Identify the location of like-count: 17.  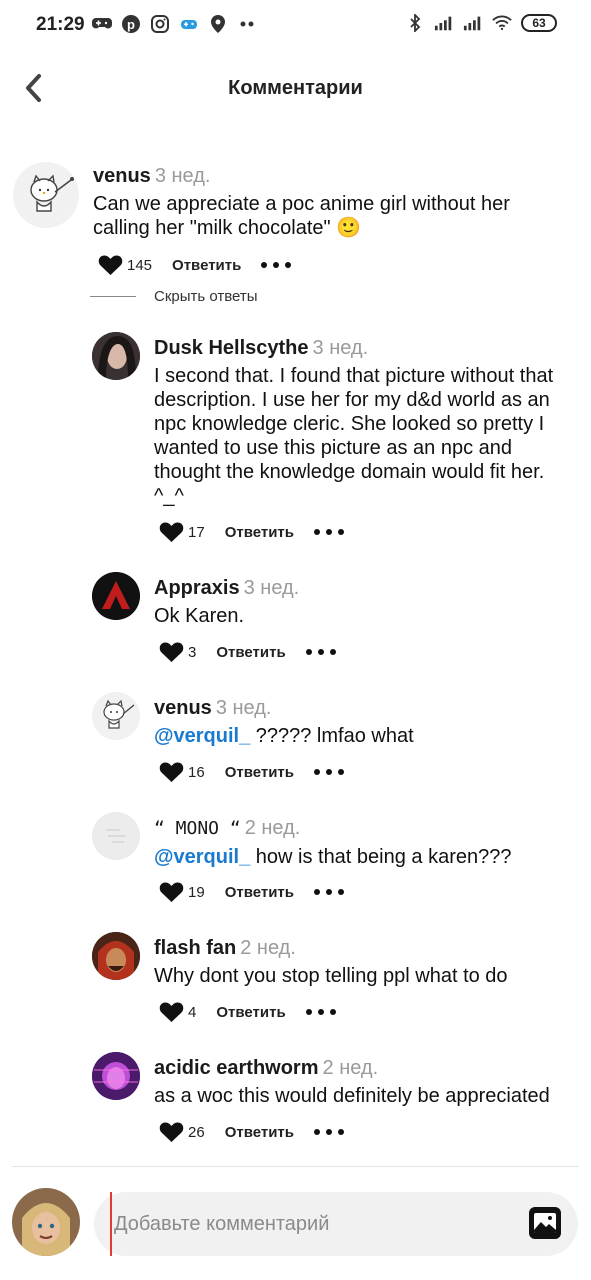
(196, 532).